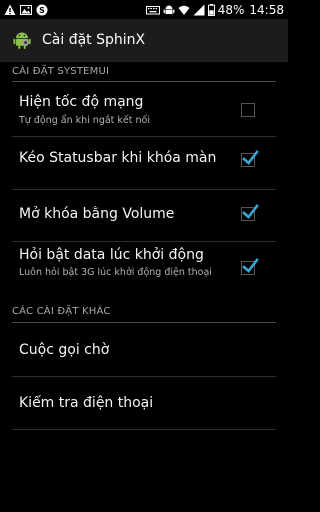 This screenshot has width=320, height=512. Describe the element at coordinates (144, 61) in the screenshot. I see `action-bar-divider` at that location.